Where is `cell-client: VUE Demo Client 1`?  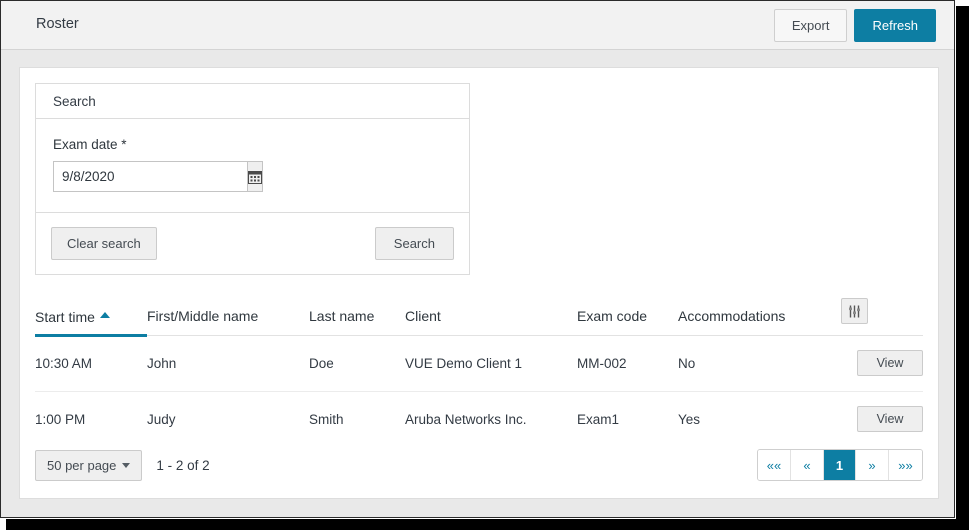
cell-client: VUE Demo Client 1 is located at coordinates (491, 363).